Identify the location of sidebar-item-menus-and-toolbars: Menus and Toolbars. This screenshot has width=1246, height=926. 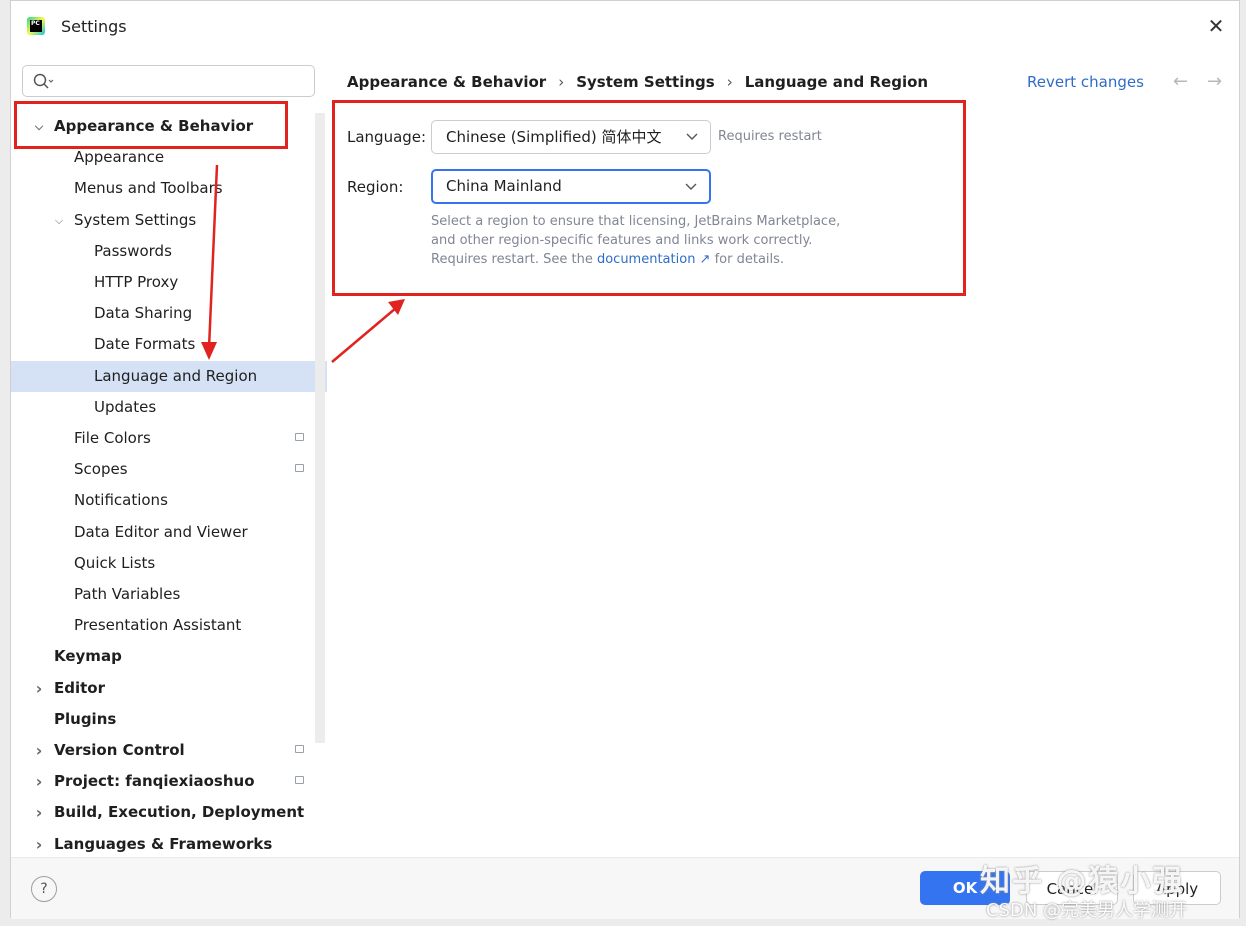
(169, 188).